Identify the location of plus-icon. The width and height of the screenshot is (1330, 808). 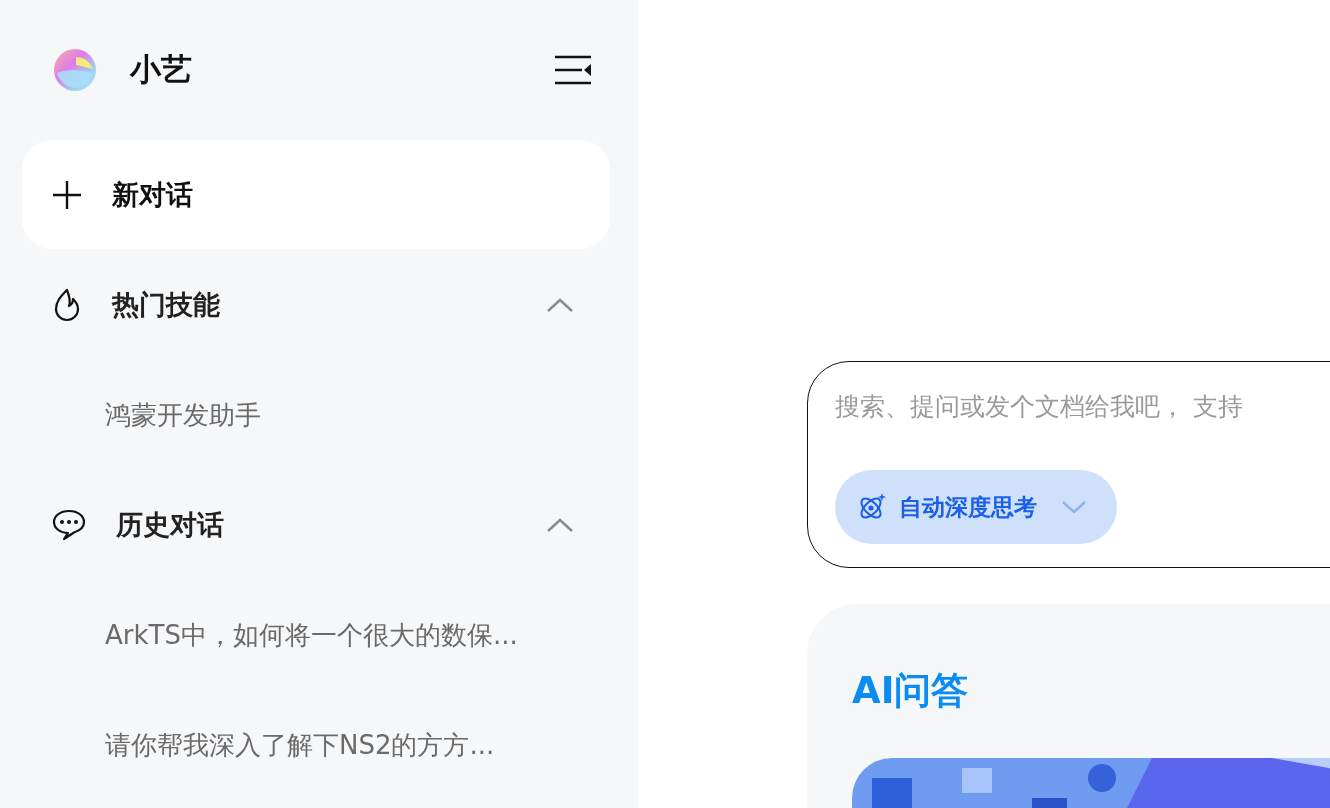
(67, 194).